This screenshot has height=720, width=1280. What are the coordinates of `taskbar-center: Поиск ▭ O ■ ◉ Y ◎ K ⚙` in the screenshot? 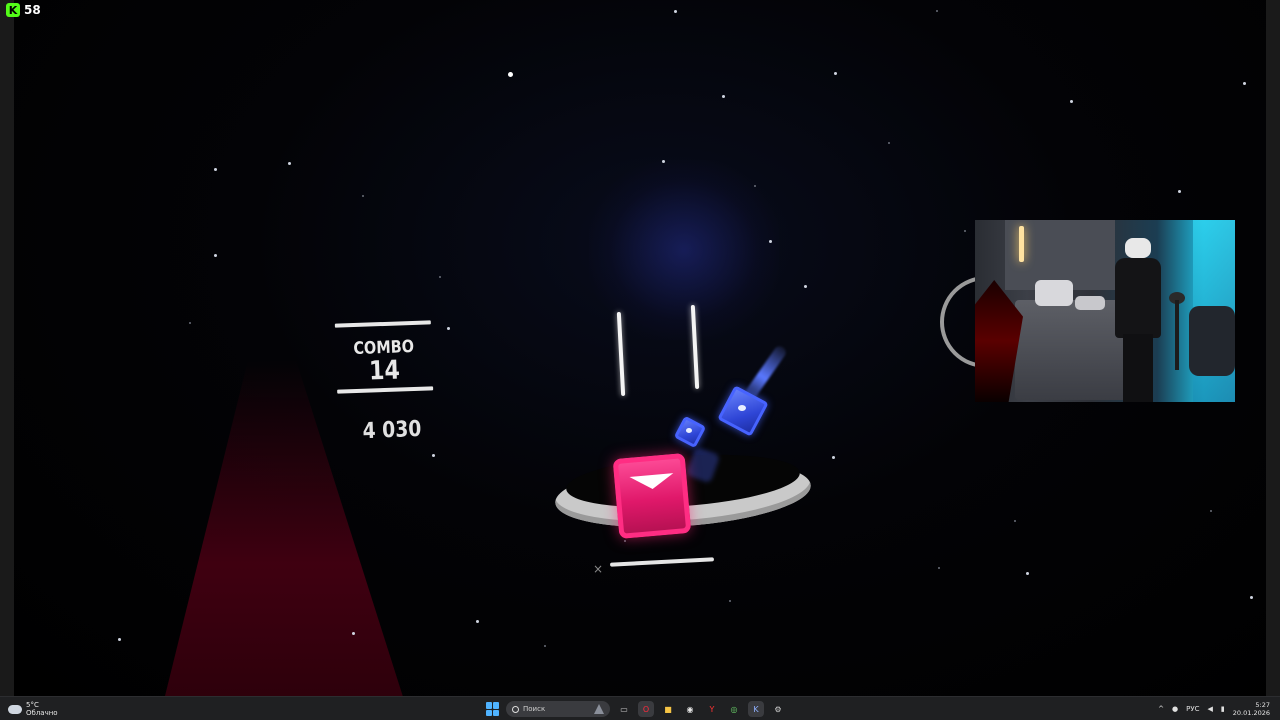 It's located at (636, 709).